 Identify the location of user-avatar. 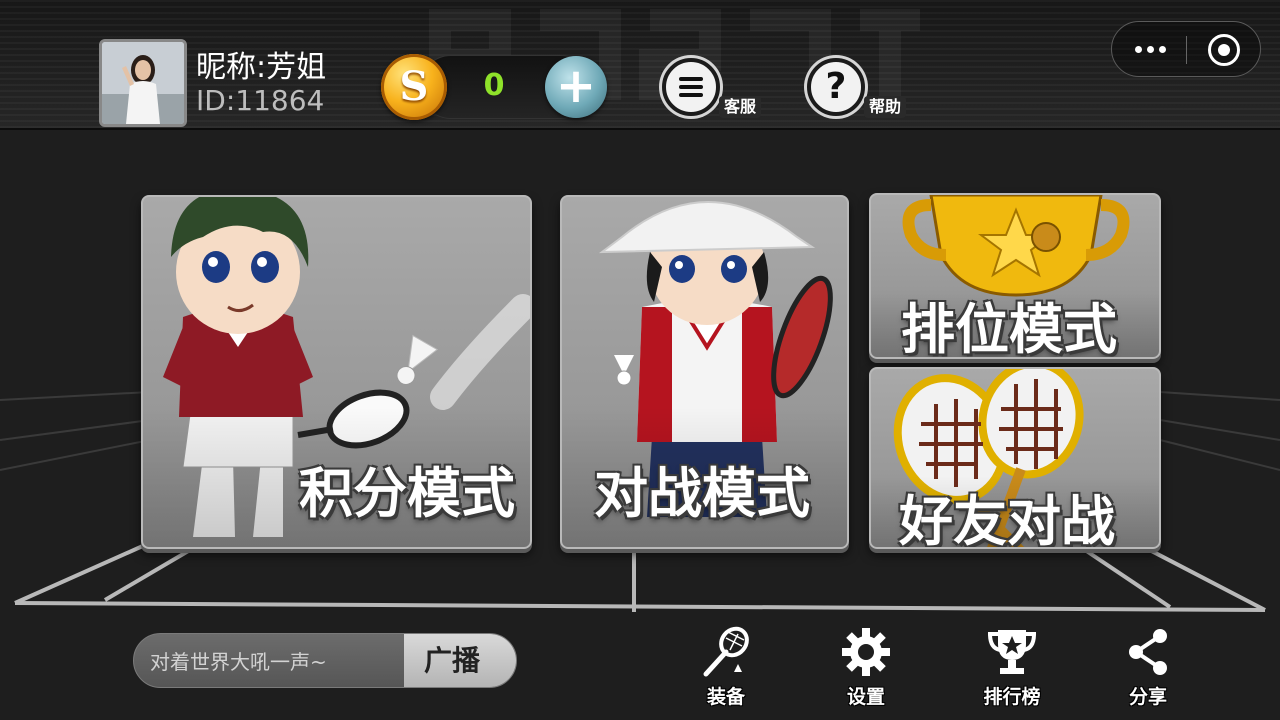
(143, 83).